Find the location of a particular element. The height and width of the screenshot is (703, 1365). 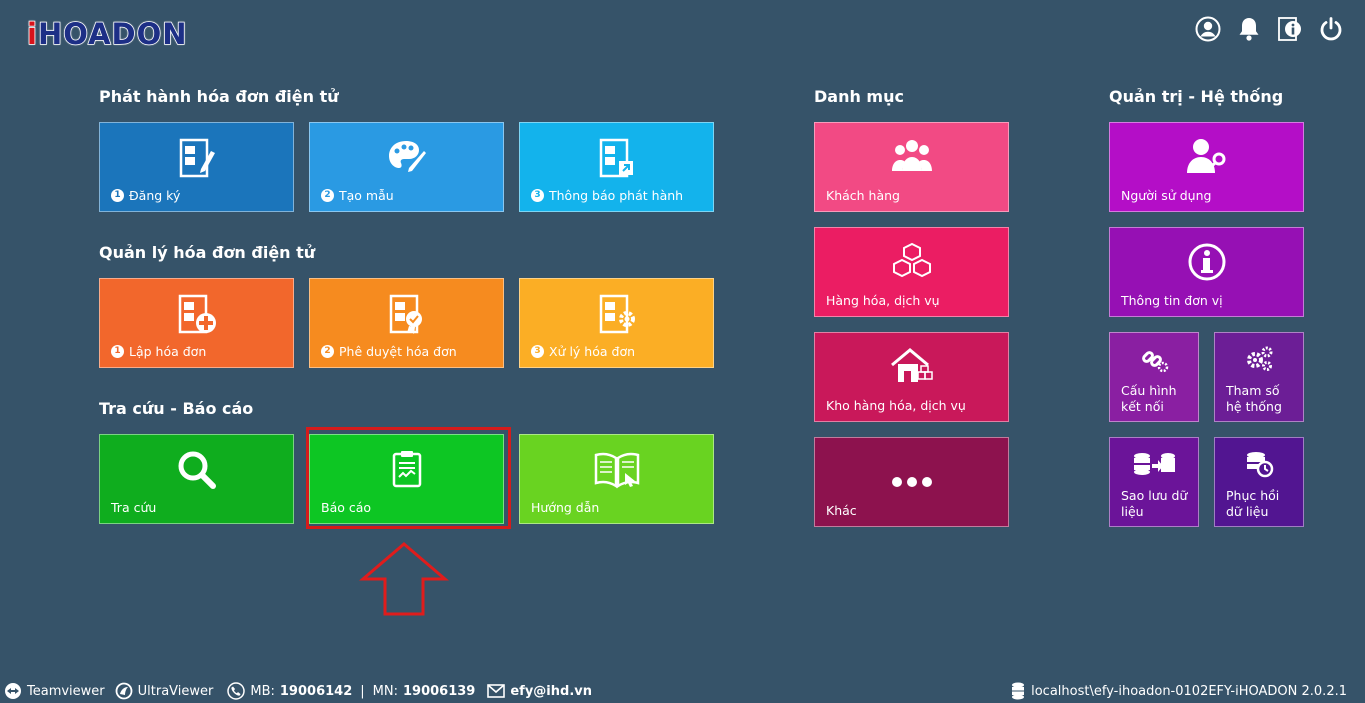

users-group-icon is located at coordinates (911, 157).